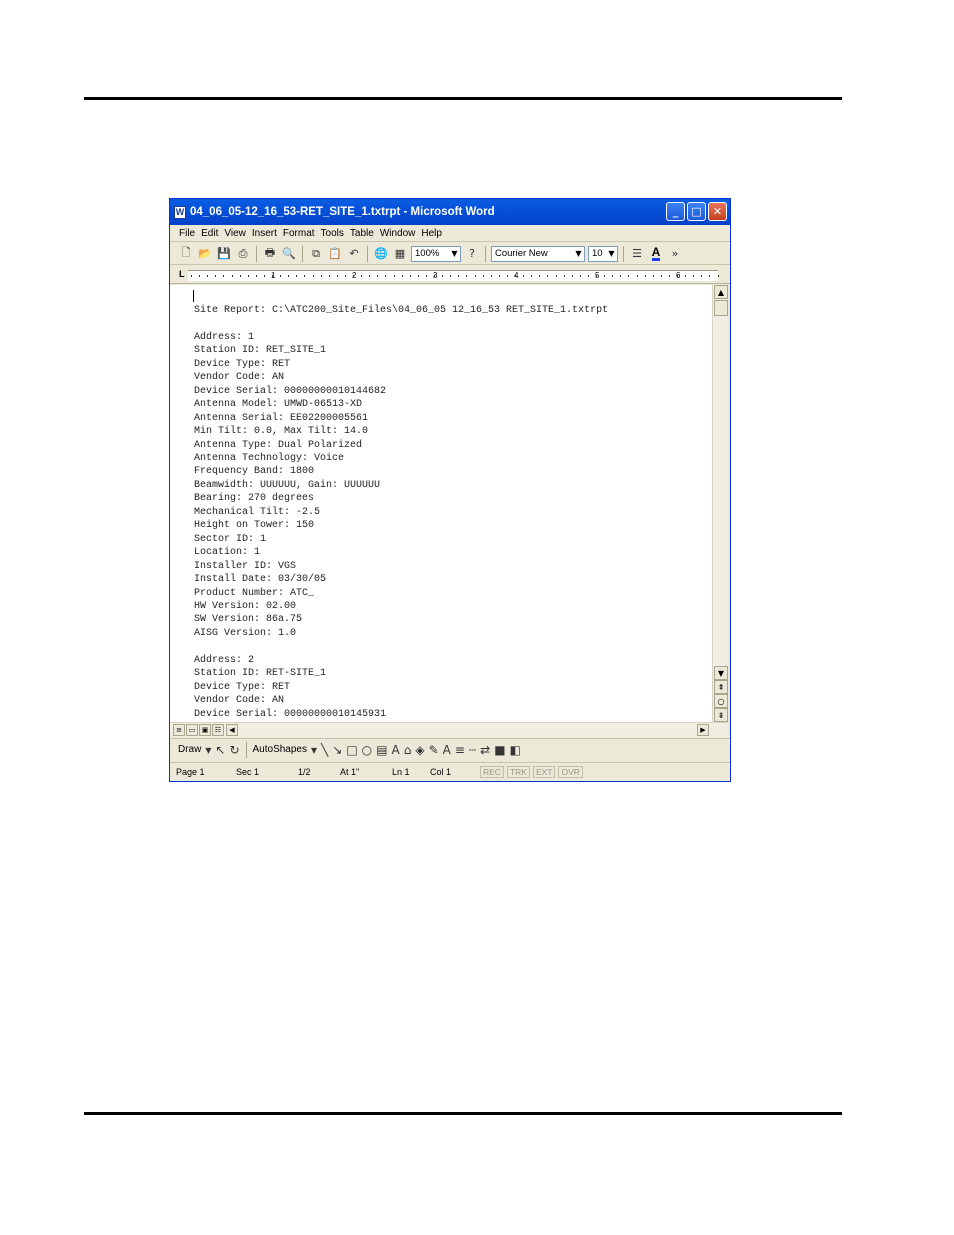 This screenshot has height=1235, width=954. Describe the element at coordinates (623, 253) in the screenshot. I see `toolbar-separator` at that location.